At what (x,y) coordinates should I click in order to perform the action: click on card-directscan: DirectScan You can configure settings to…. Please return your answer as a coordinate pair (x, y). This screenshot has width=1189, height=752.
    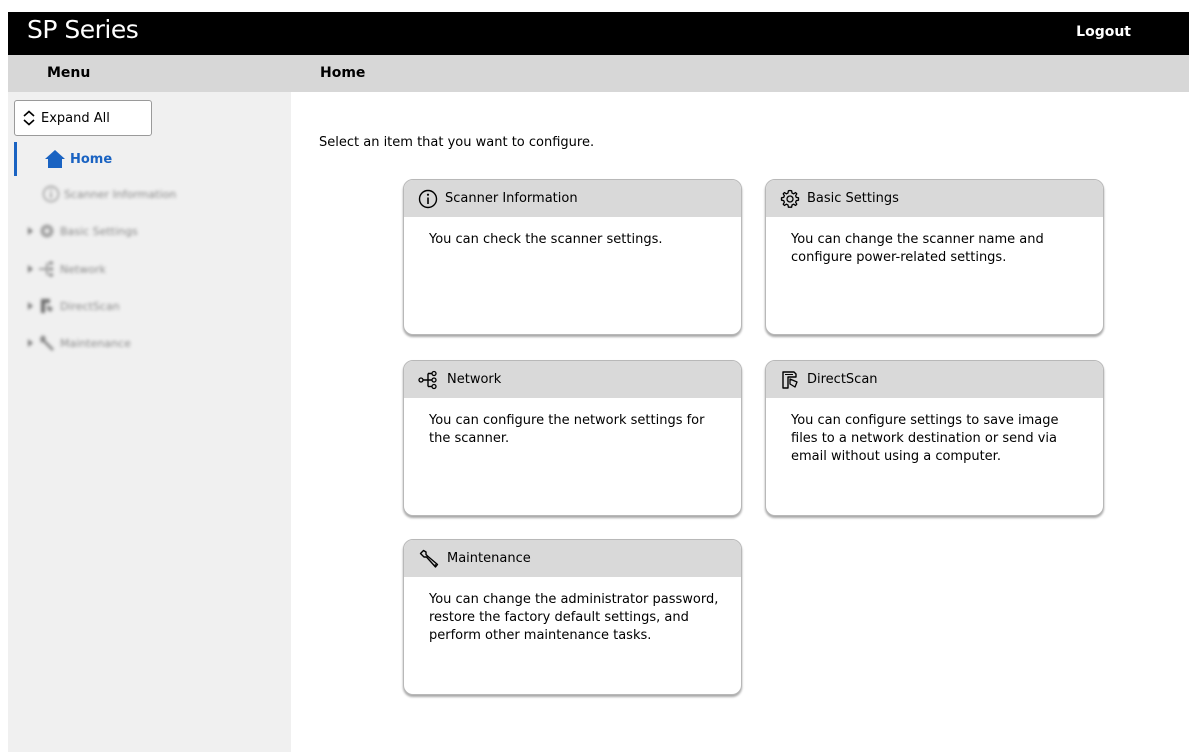
    Looking at the image, I should click on (934, 438).